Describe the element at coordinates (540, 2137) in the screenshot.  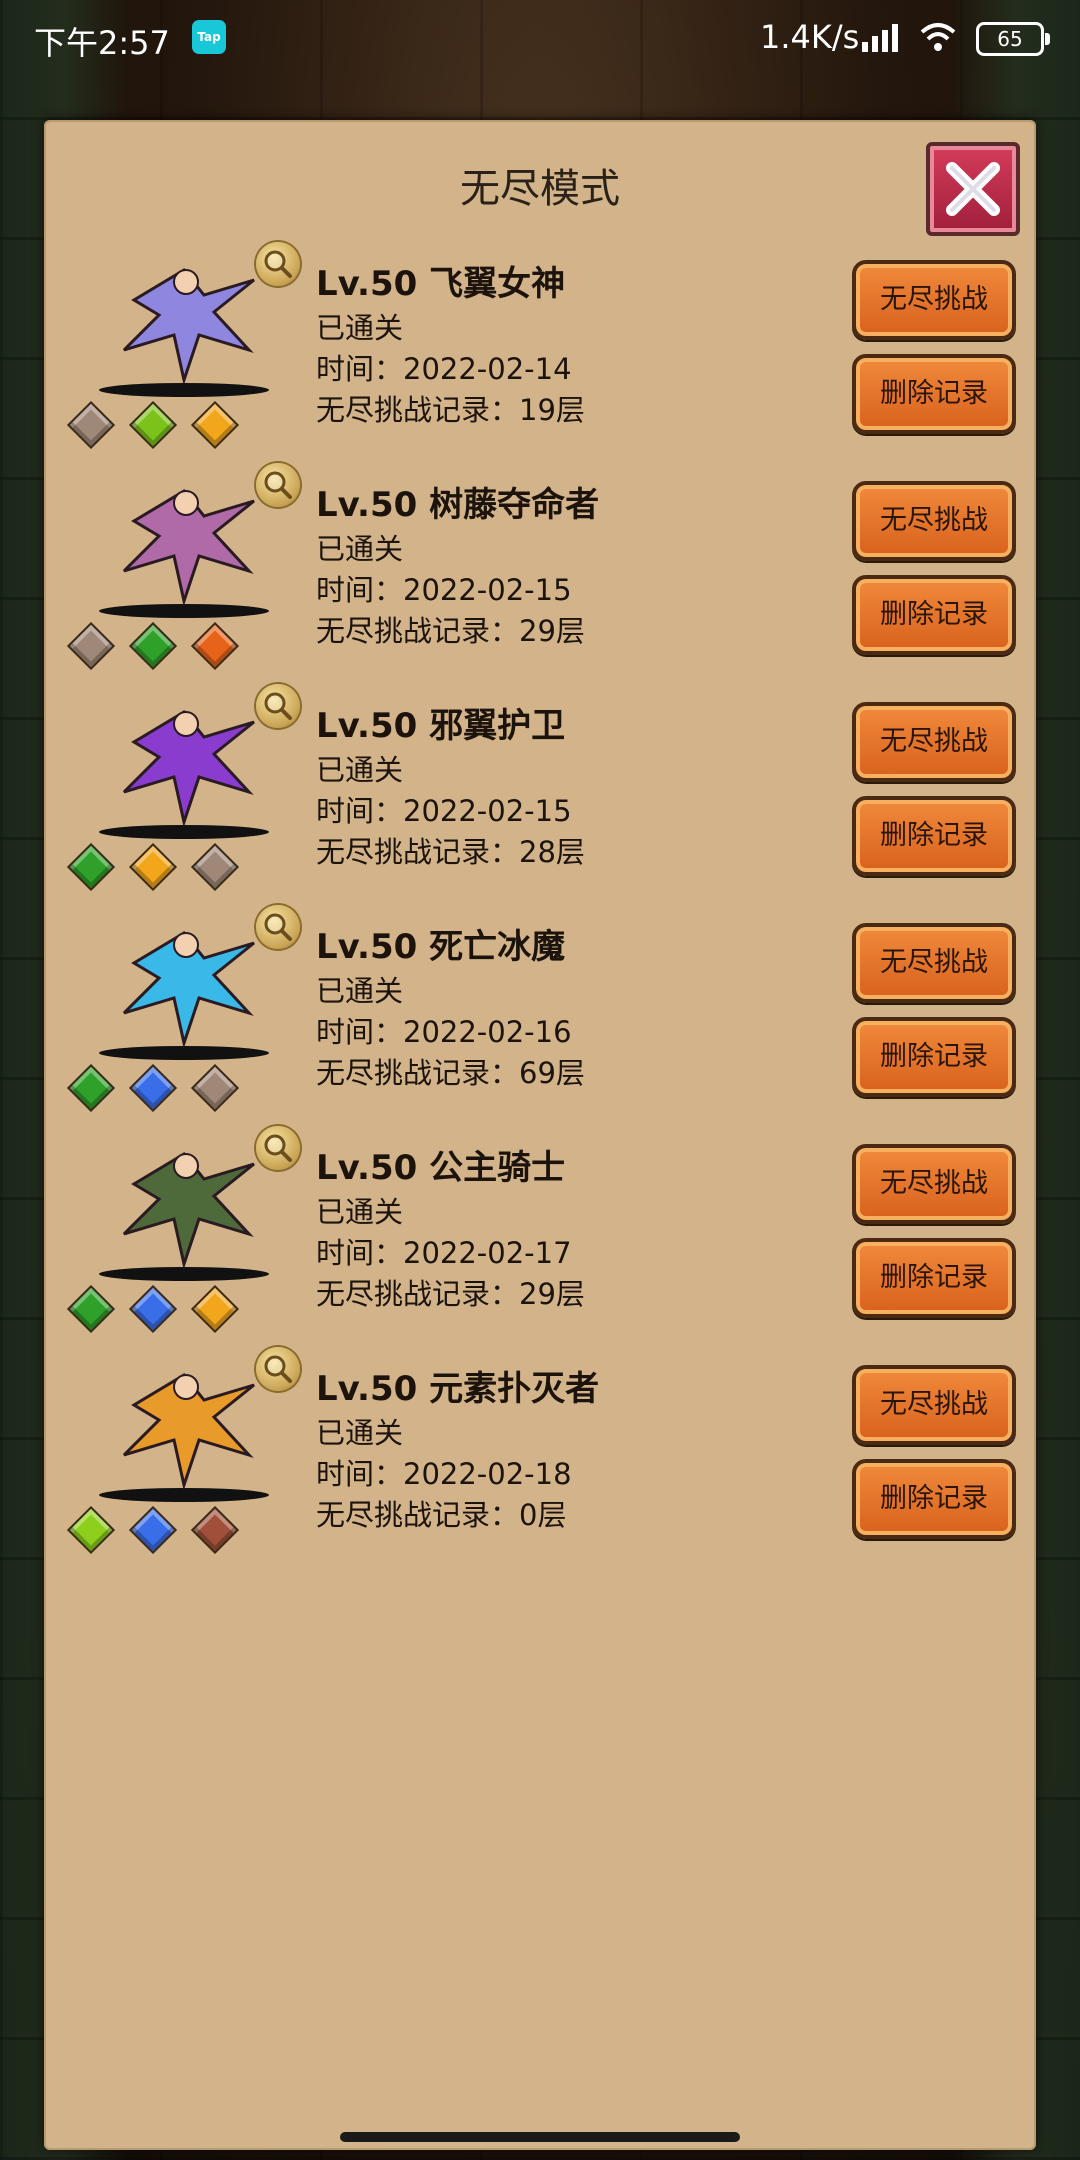
I see `home-indicator` at that location.